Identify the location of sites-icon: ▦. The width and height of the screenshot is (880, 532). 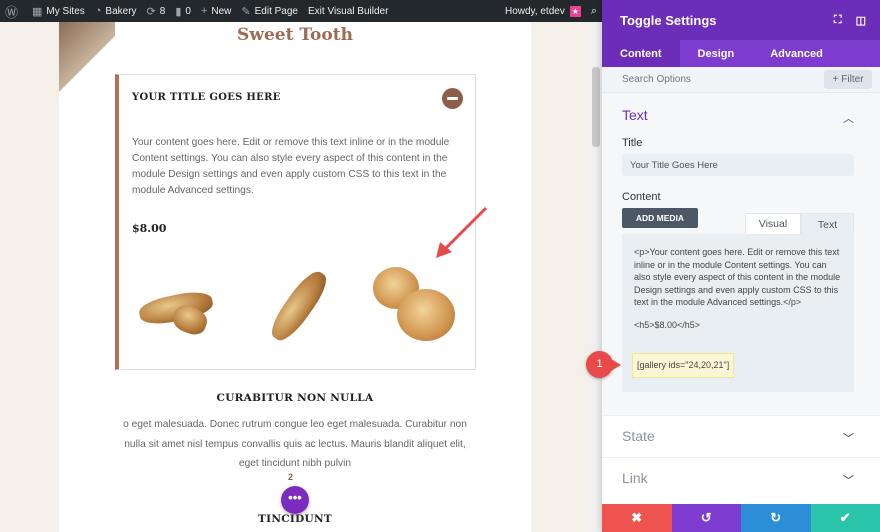
(37, 11).